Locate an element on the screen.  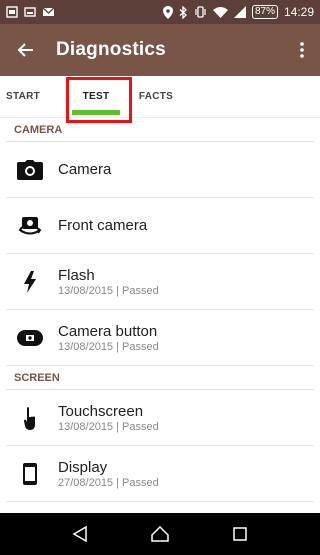
navigation-bar is located at coordinates (160, 534).